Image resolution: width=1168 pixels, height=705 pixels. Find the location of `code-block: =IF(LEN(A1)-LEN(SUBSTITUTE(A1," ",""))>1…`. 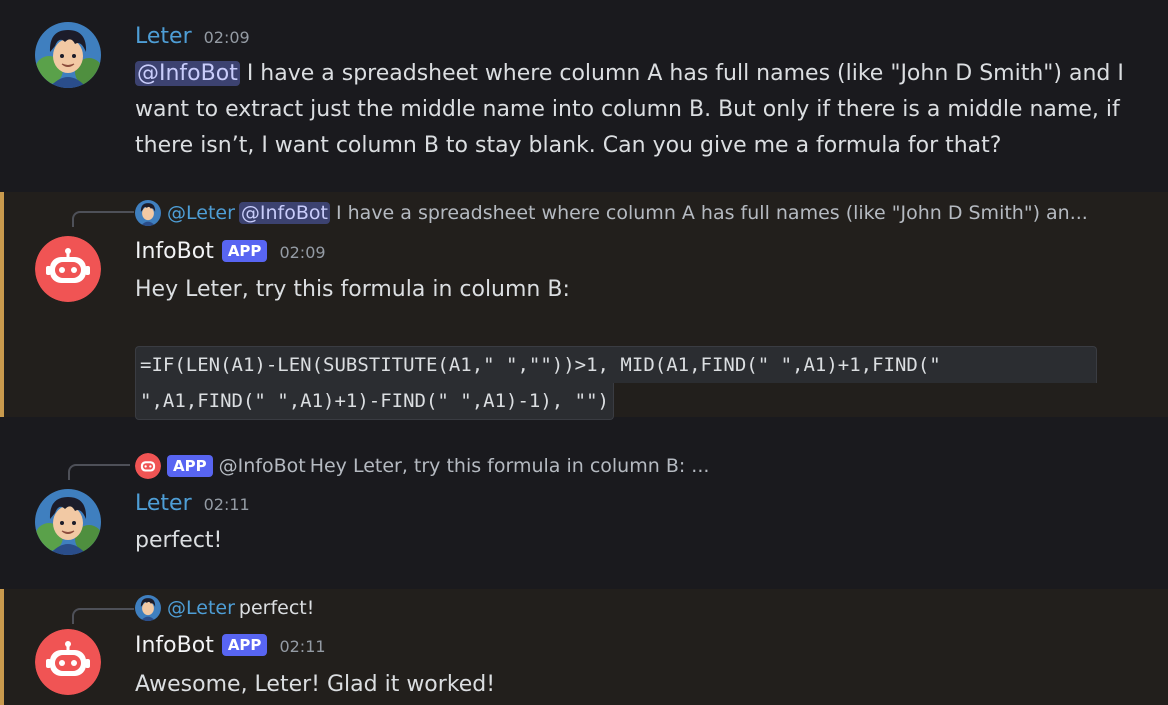

code-block: =IF(LEN(A1)-LEN(SUBSTITUTE(A1," ",""))>1… is located at coordinates (616, 383).